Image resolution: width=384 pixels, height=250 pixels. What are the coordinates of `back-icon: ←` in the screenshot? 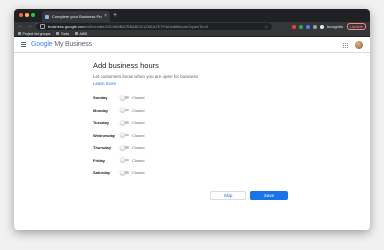 It's located at (20, 26).